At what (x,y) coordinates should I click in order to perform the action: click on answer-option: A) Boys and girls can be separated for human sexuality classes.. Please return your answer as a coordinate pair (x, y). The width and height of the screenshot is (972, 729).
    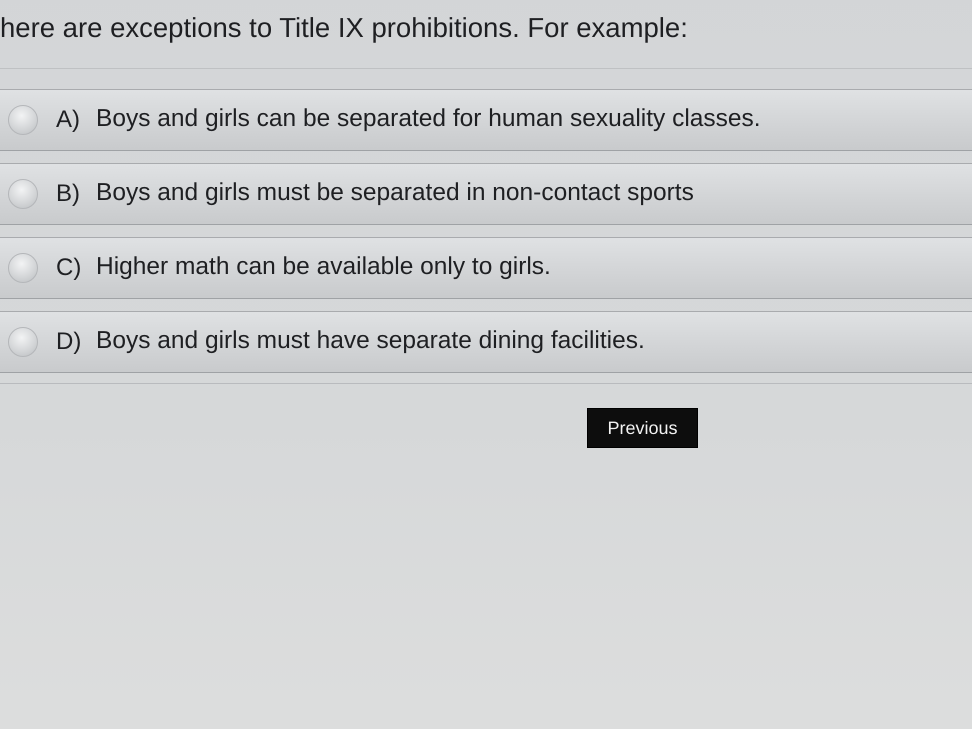
    Looking at the image, I should click on (486, 119).